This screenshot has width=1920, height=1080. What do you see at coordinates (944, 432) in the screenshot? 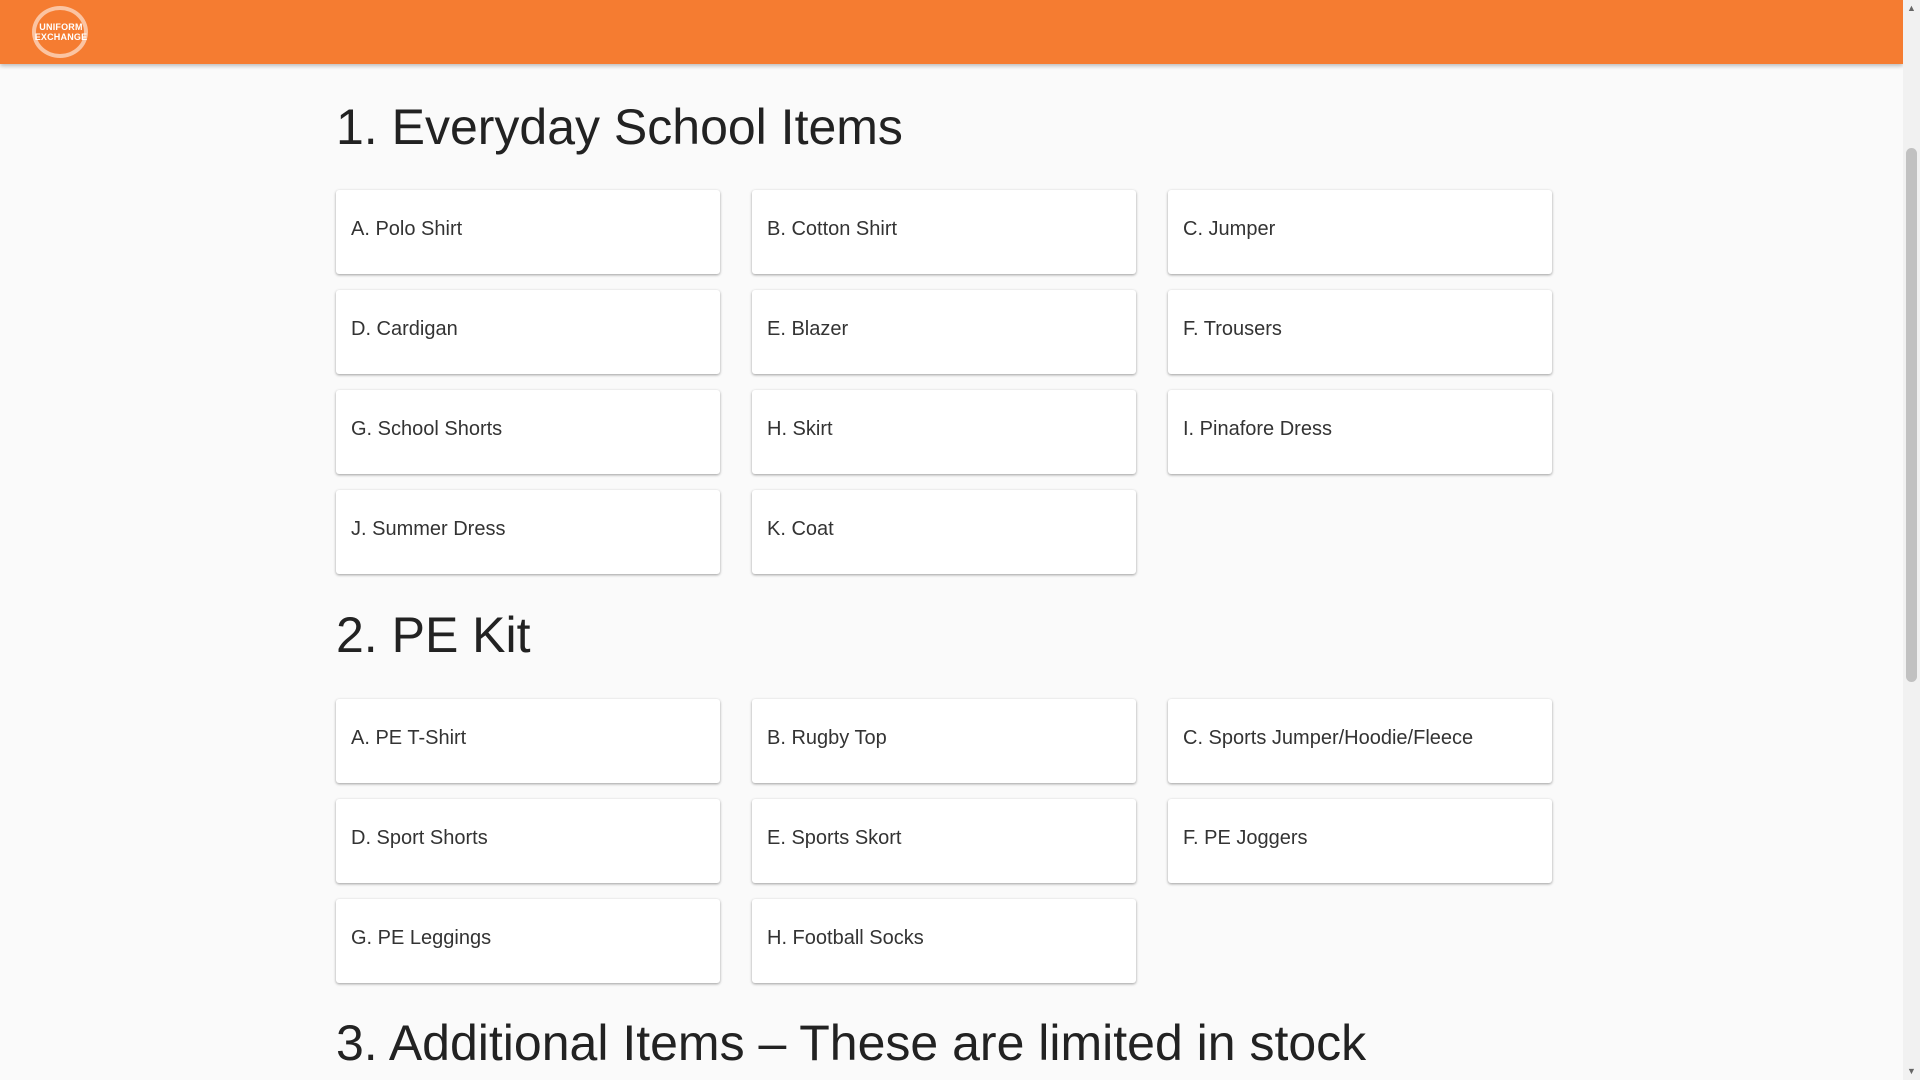
I see `item-card: H. Skirt` at bounding box center [944, 432].